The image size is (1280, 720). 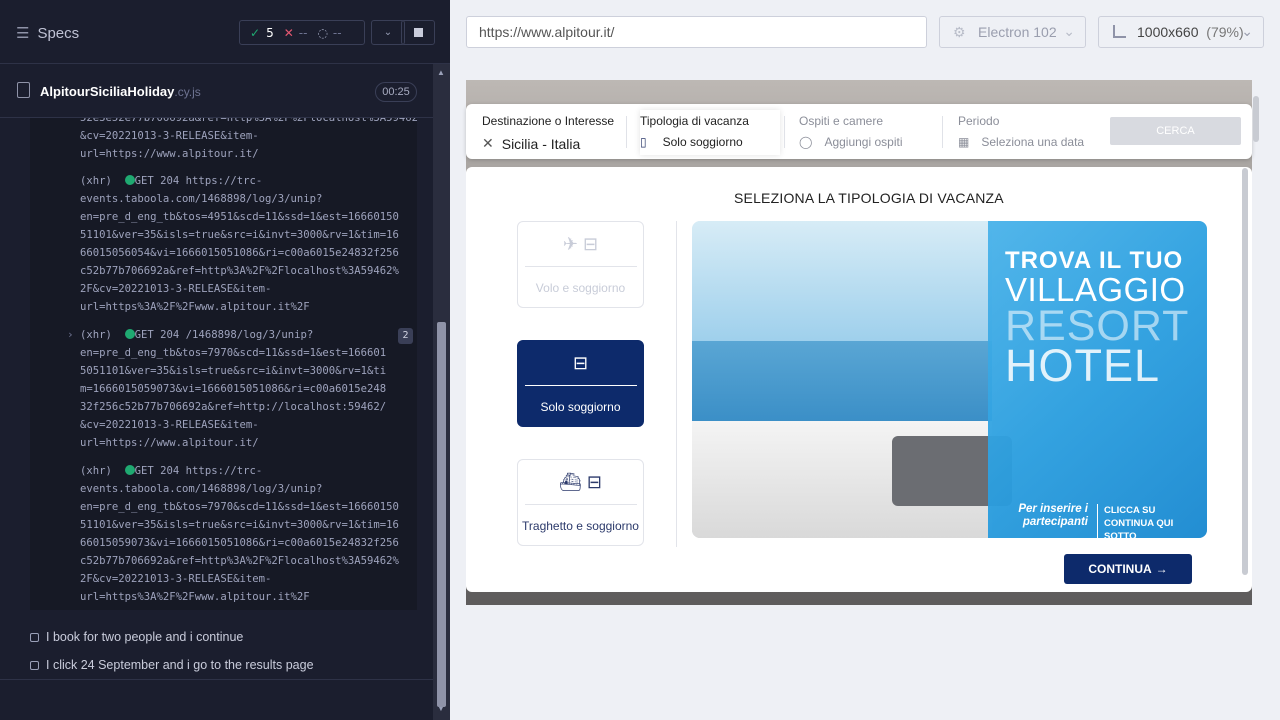 What do you see at coordinates (702, 142) in the screenshot?
I see `holiday-type-value: Solo soggiorno` at bounding box center [702, 142].